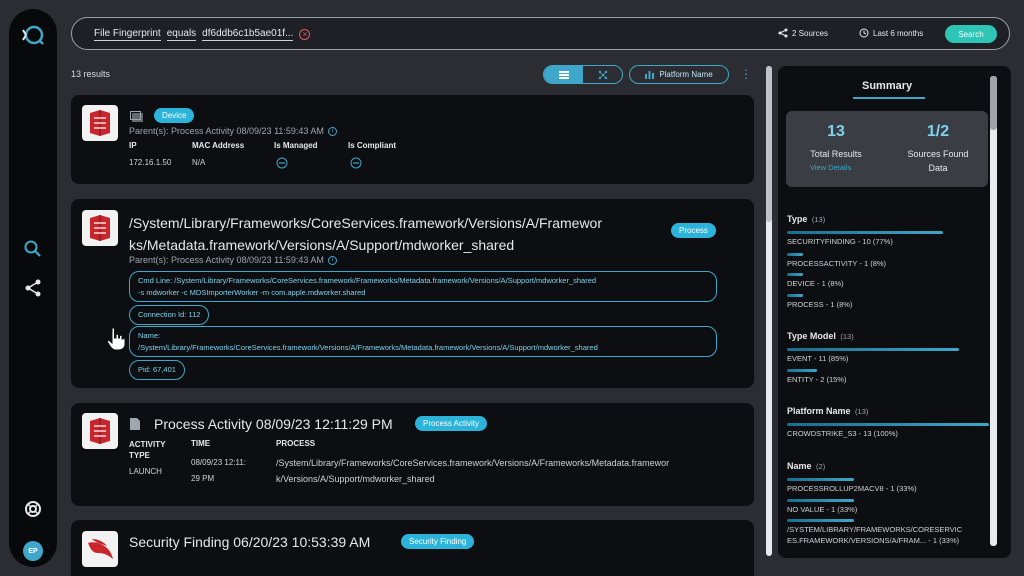 The width and height of the screenshot is (1024, 576). What do you see at coordinates (842, 433) in the screenshot?
I see `facet-platform-name-item: CROWDSTRIKE_S3 - 13 (100%)` at bounding box center [842, 433].